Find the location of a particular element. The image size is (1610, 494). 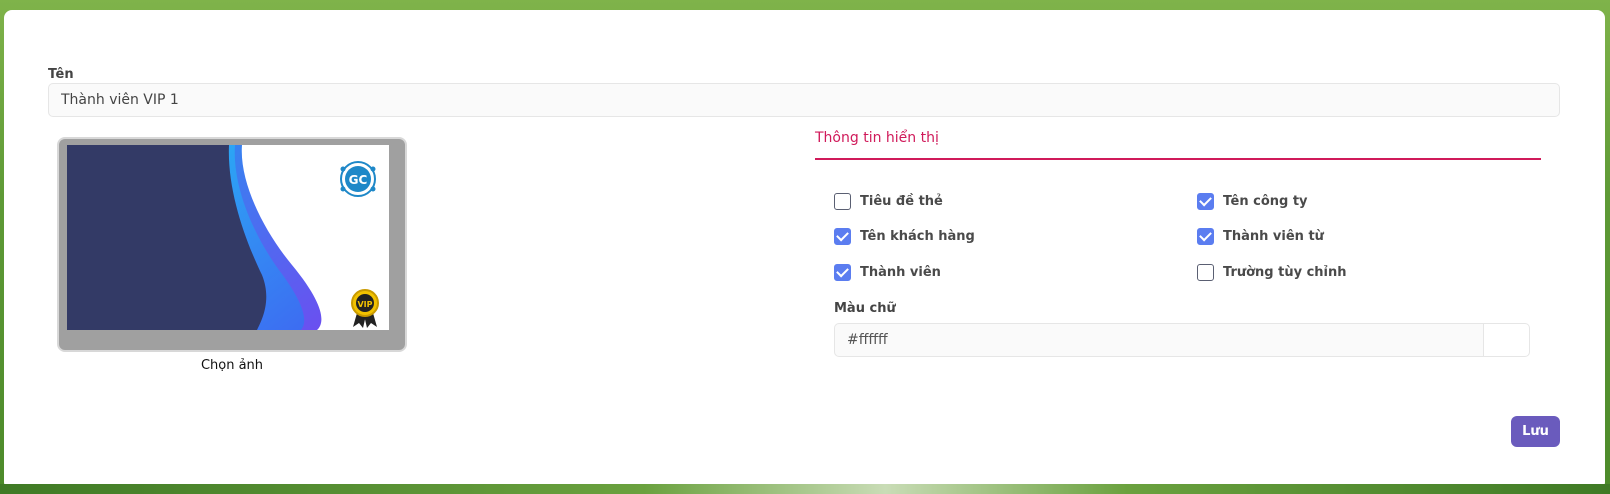

company-logo-icon: GC is located at coordinates (358, 179).